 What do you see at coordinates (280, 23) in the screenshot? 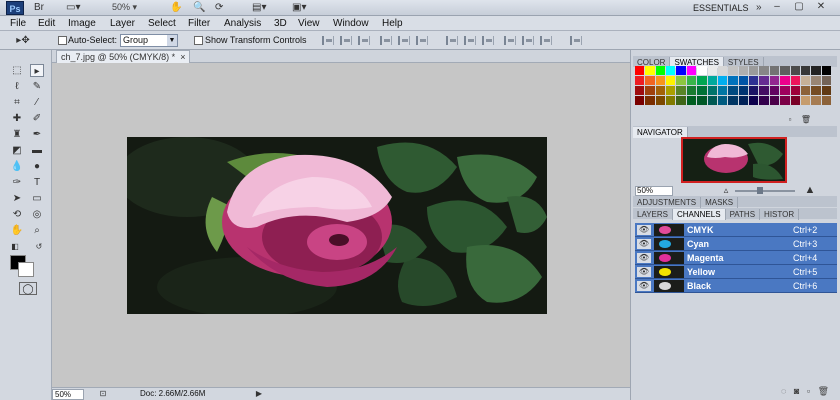
I see `menu-3d: 3D` at bounding box center [280, 23].